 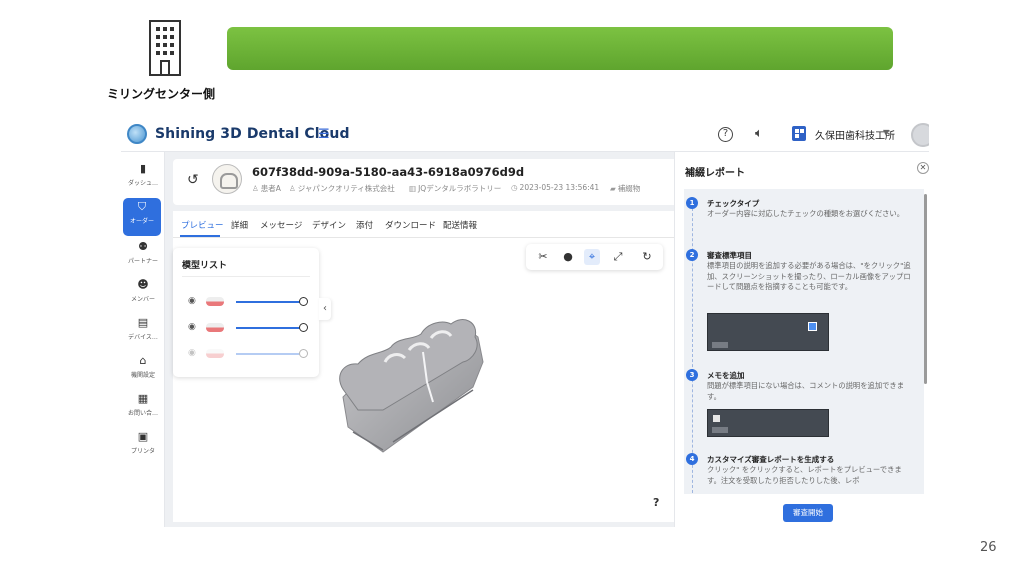 What do you see at coordinates (799, 133) in the screenshot?
I see `company-icon` at bounding box center [799, 133].